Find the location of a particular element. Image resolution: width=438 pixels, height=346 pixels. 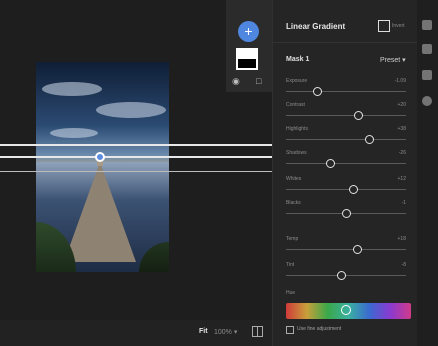

fine-adjust-label: Use fine adjustment is located at coordinates (319, 329).